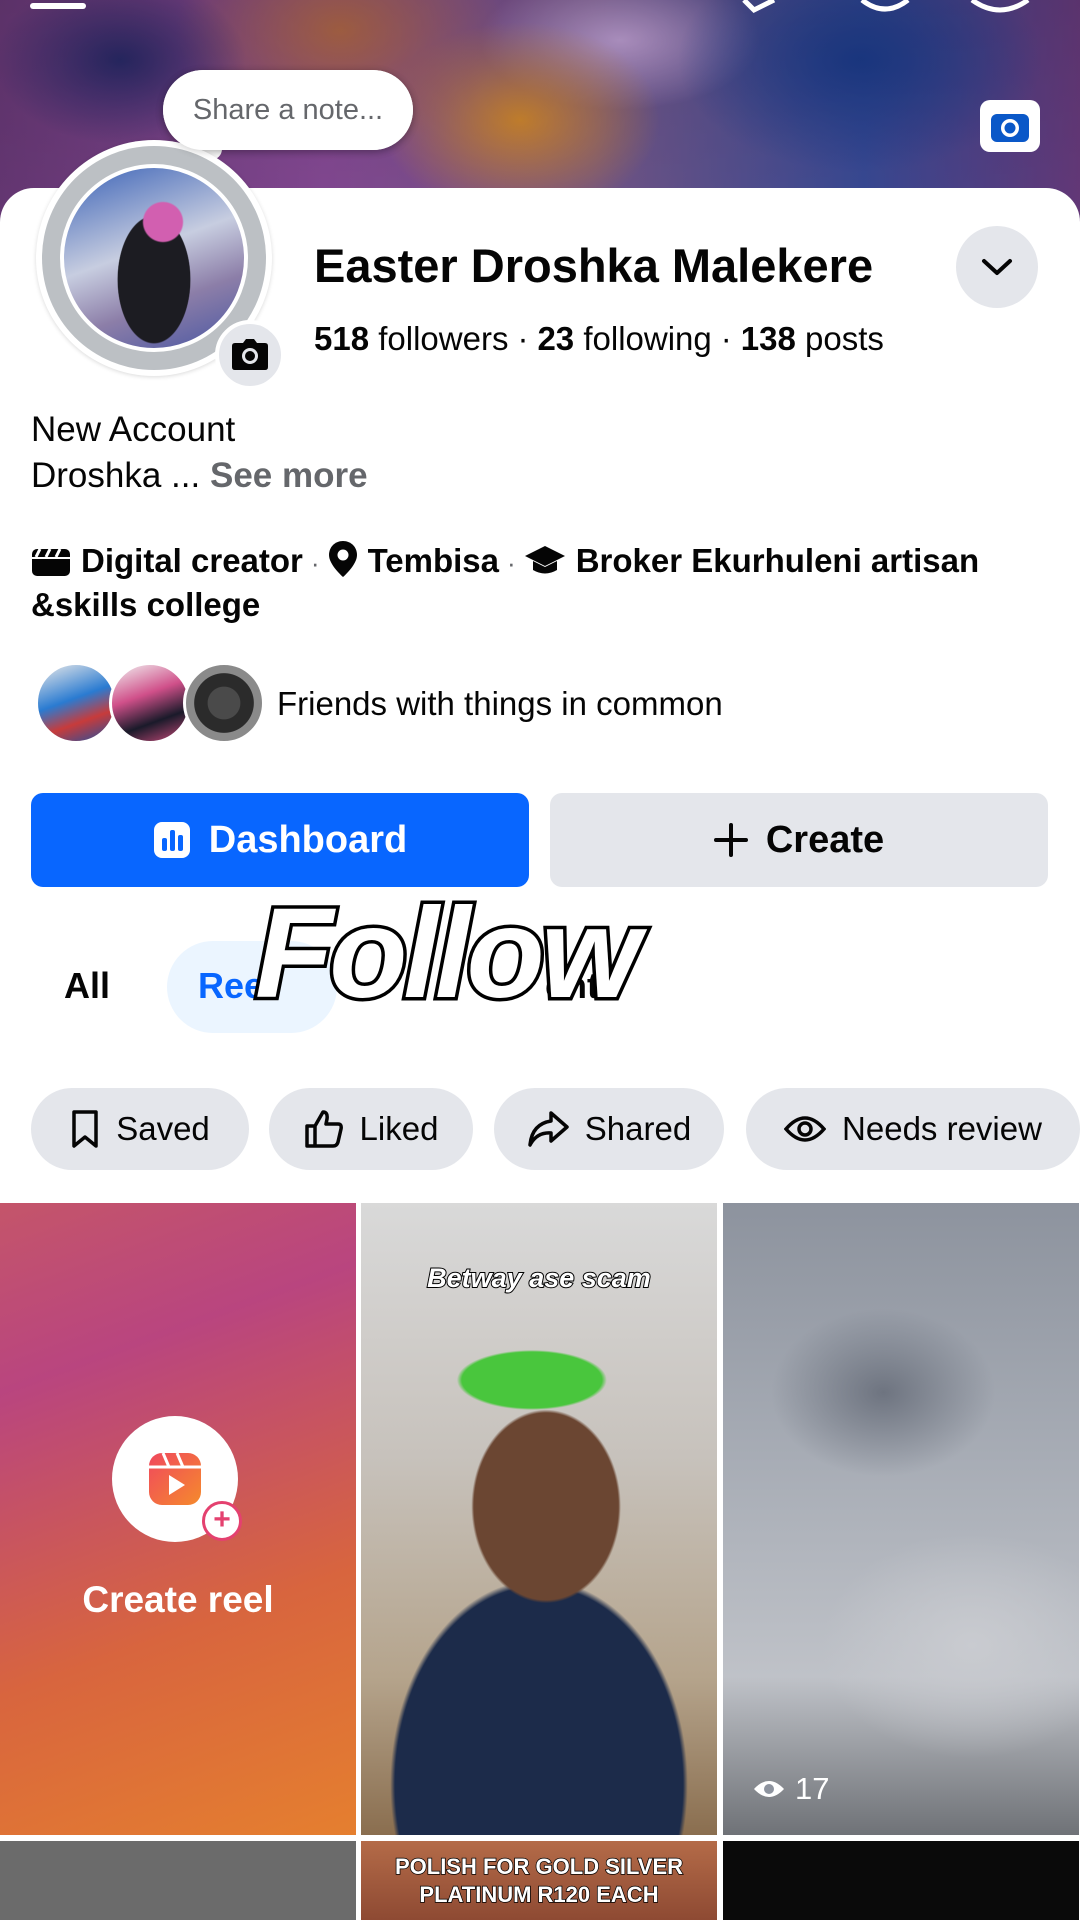  I want to click on posts-label: posts, so click(844, 338).